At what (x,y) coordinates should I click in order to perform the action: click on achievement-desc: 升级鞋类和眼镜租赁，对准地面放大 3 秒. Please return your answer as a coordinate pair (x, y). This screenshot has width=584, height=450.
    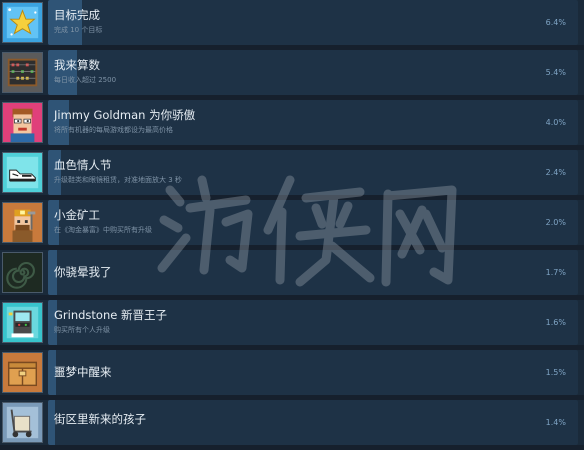
    Looking at the image, I should click on (118, 180).